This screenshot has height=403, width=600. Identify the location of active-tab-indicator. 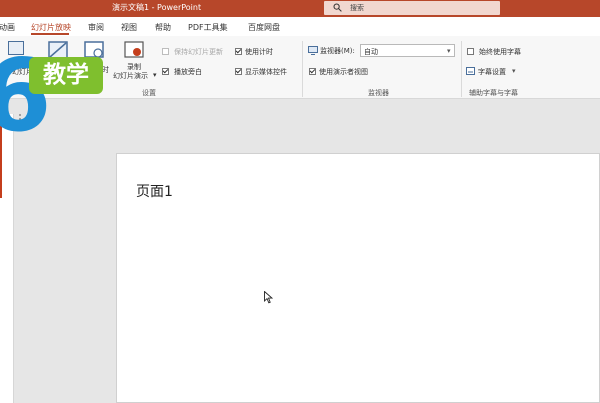
(50, 34).